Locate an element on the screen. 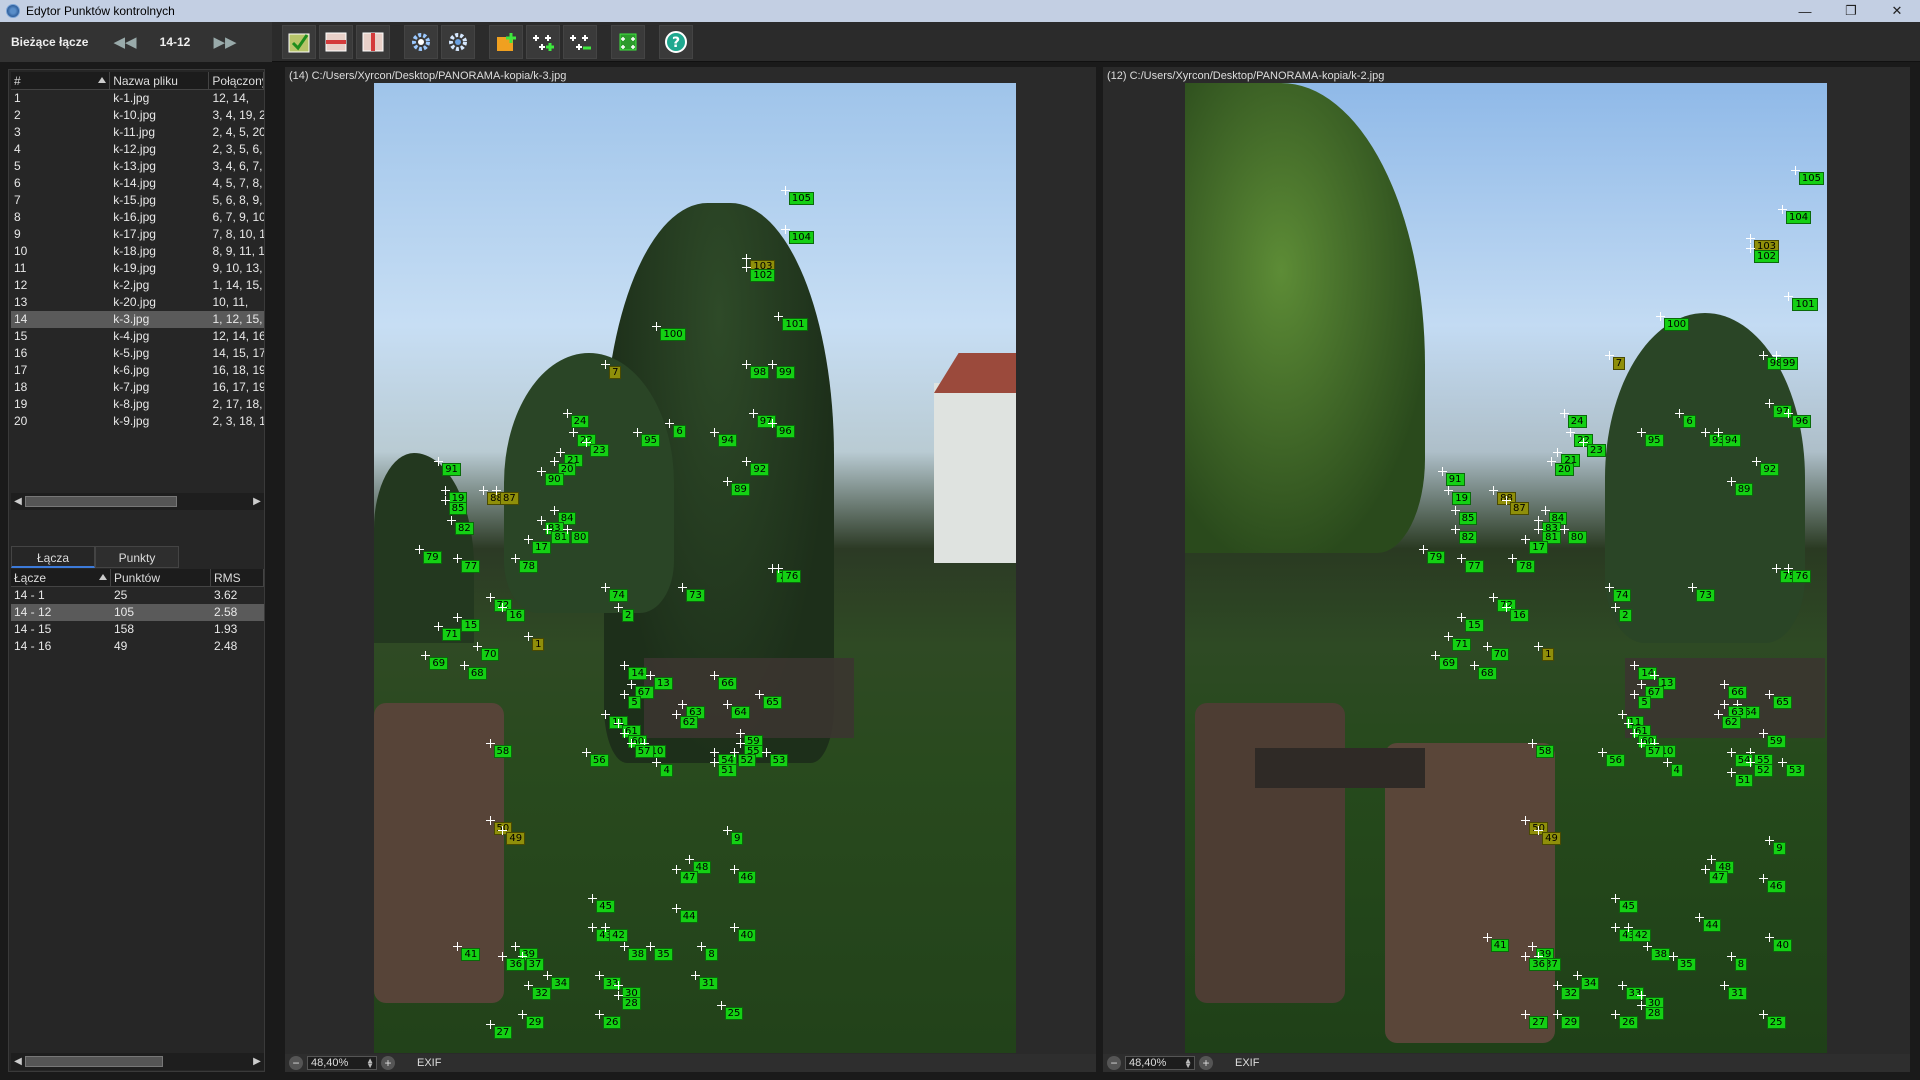 The width and height of the screenshot is (1920, 1080). table-row: 13 k-20.jpg 10, 11, is located at coordinates (137, 302).